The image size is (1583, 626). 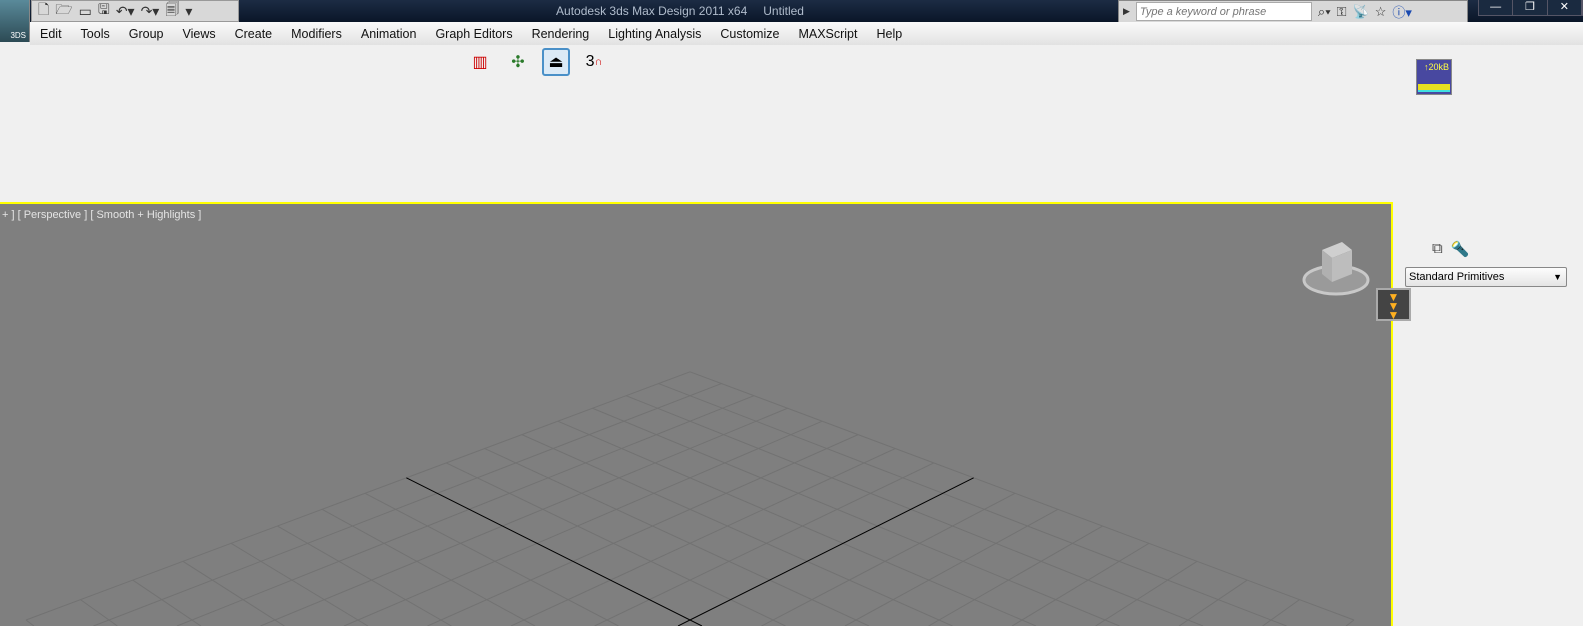 I want to click on chevron-down-icon: ▼, so click(x=1557, y=277).